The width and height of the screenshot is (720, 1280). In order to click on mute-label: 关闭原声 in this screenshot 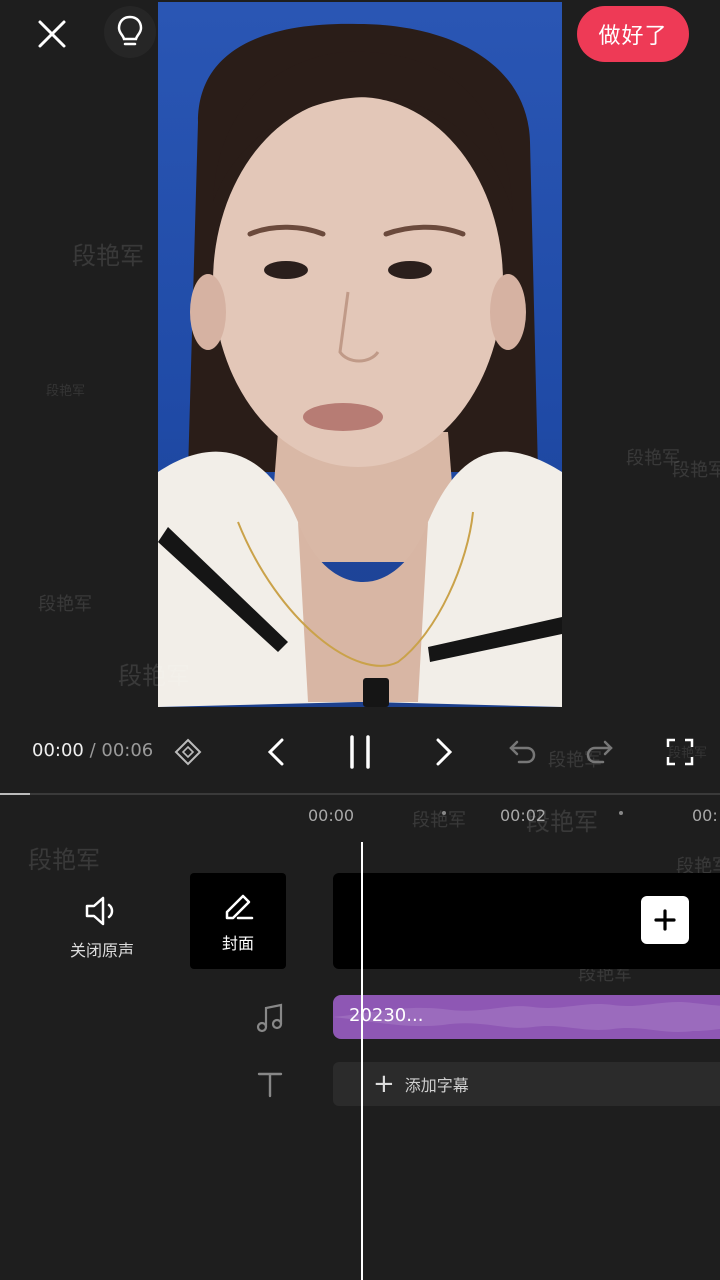, I will do `click(101, 950)`.